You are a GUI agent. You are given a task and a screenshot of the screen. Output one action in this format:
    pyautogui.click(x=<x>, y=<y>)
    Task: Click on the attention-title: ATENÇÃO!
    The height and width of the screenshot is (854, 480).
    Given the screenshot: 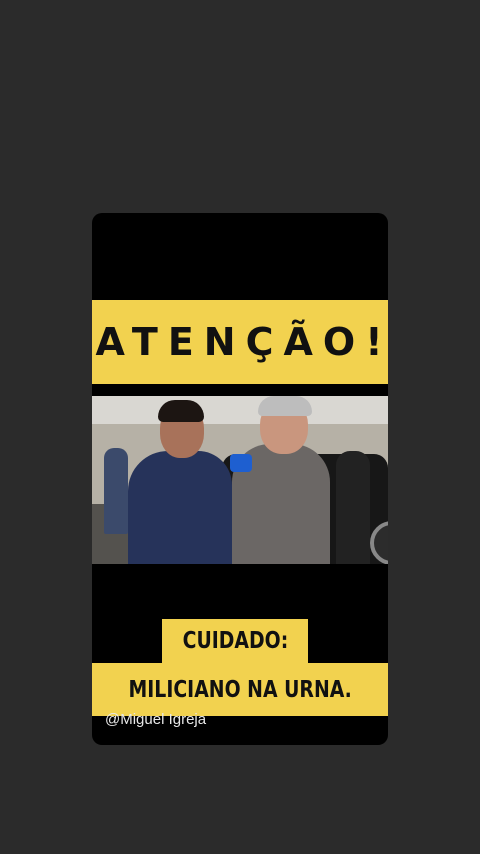 What is the action you would take?
    pyautogui.click(x=241, y=342)
    